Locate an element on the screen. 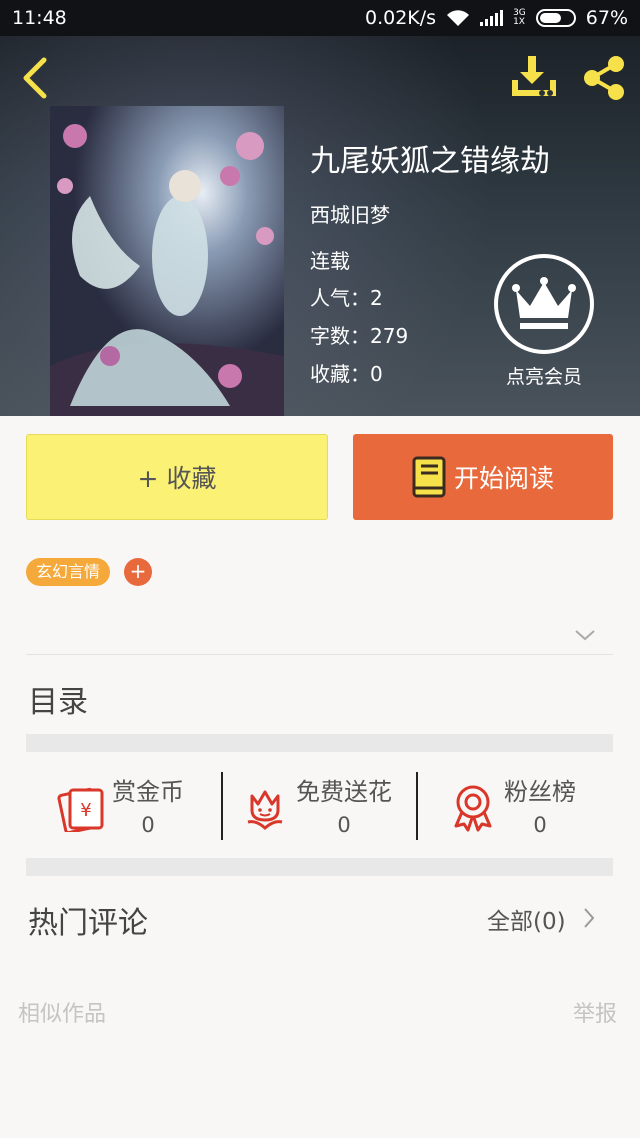  reward-coins: ¥ 赏金币 0 is located at coordinates (120, 806).